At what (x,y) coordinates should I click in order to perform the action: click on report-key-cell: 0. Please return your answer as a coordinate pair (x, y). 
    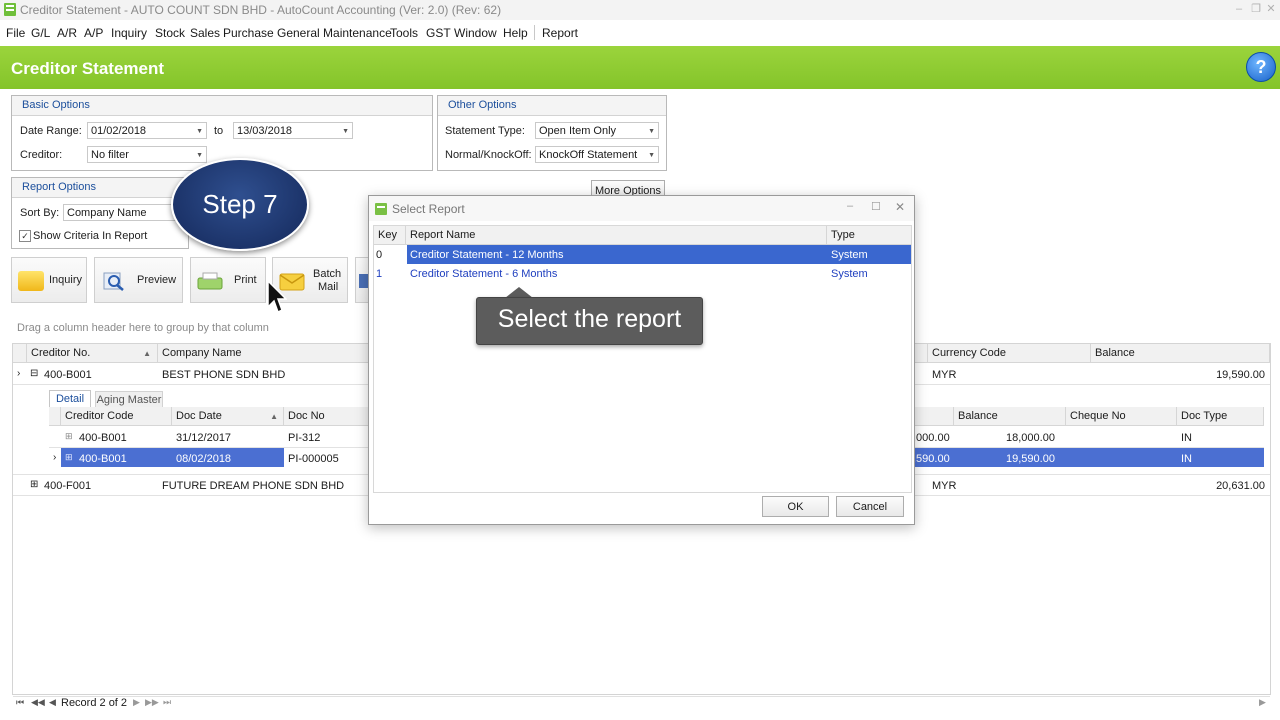
    Looking at the image, I should click on (379, 255).